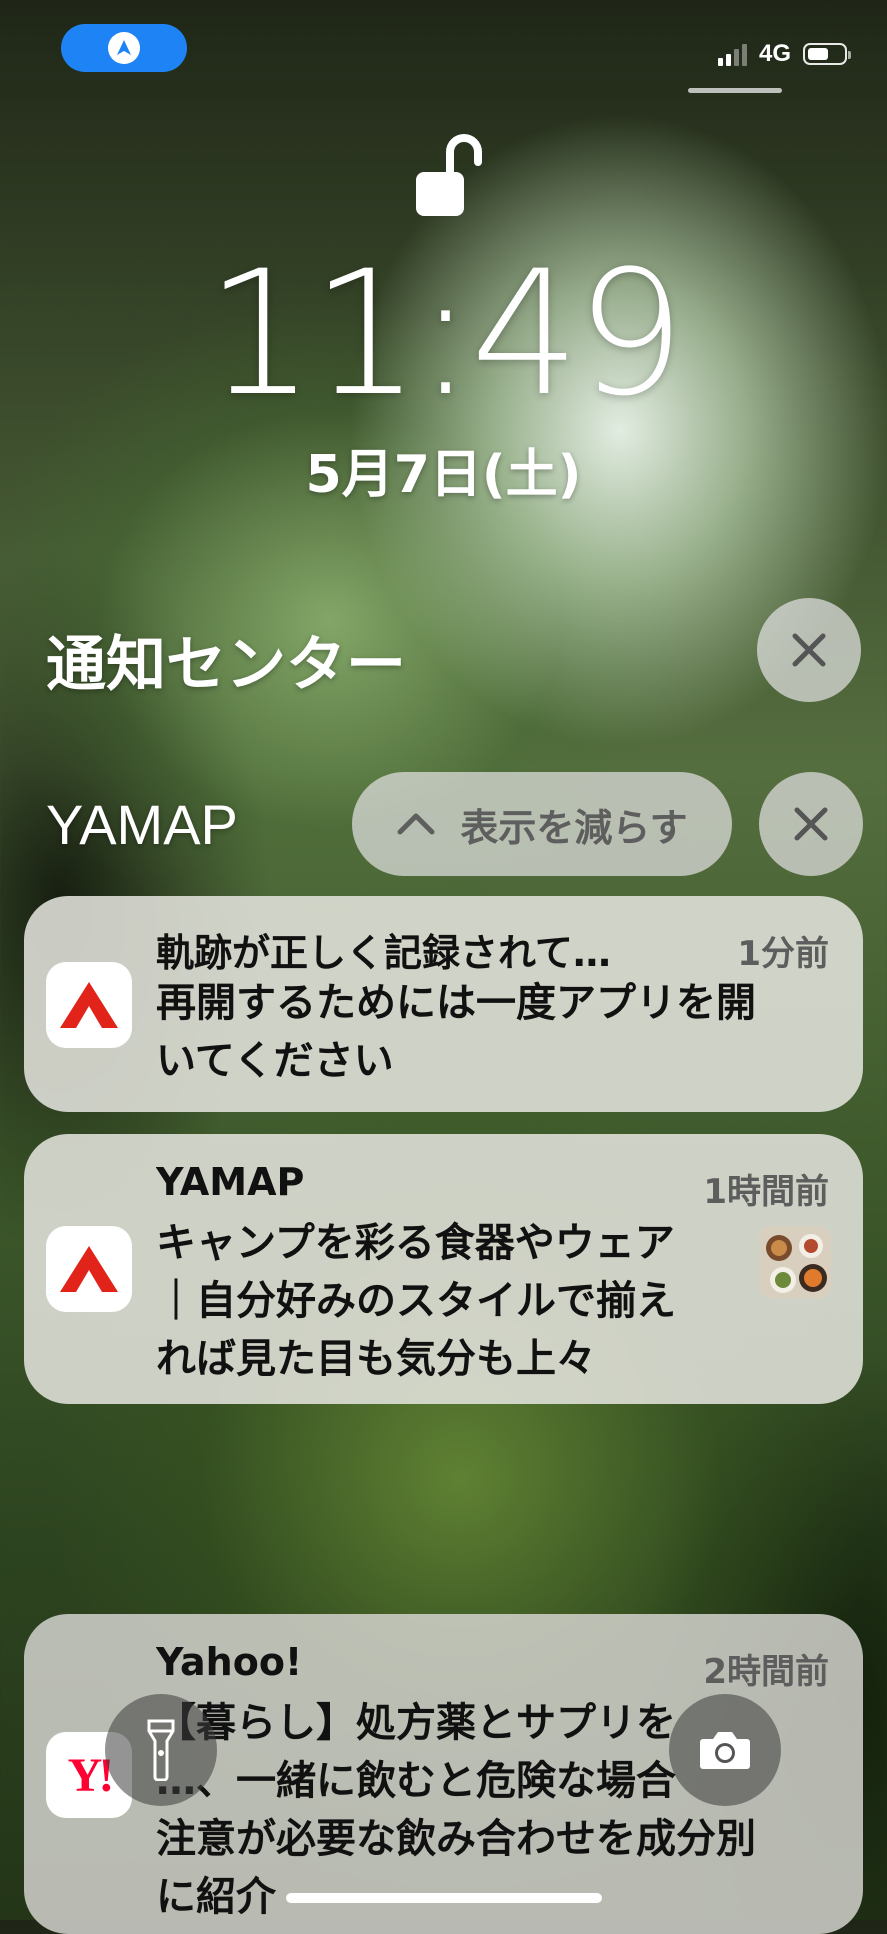 Image resolution: width=887 pixels, height=1934 pixels. What do you see at coordinates (415, 1243) in the screenshot?
I see `notification-body-line: キャンプを彩る食器やウェア` at bounding box center [415, 1243].